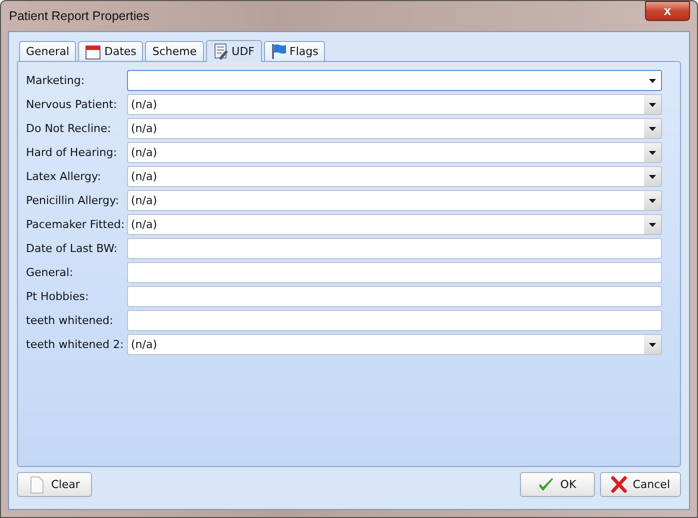 The height and width of the screenshot is (518, 698). I want to click on tab: Flags, so click(295, 51).